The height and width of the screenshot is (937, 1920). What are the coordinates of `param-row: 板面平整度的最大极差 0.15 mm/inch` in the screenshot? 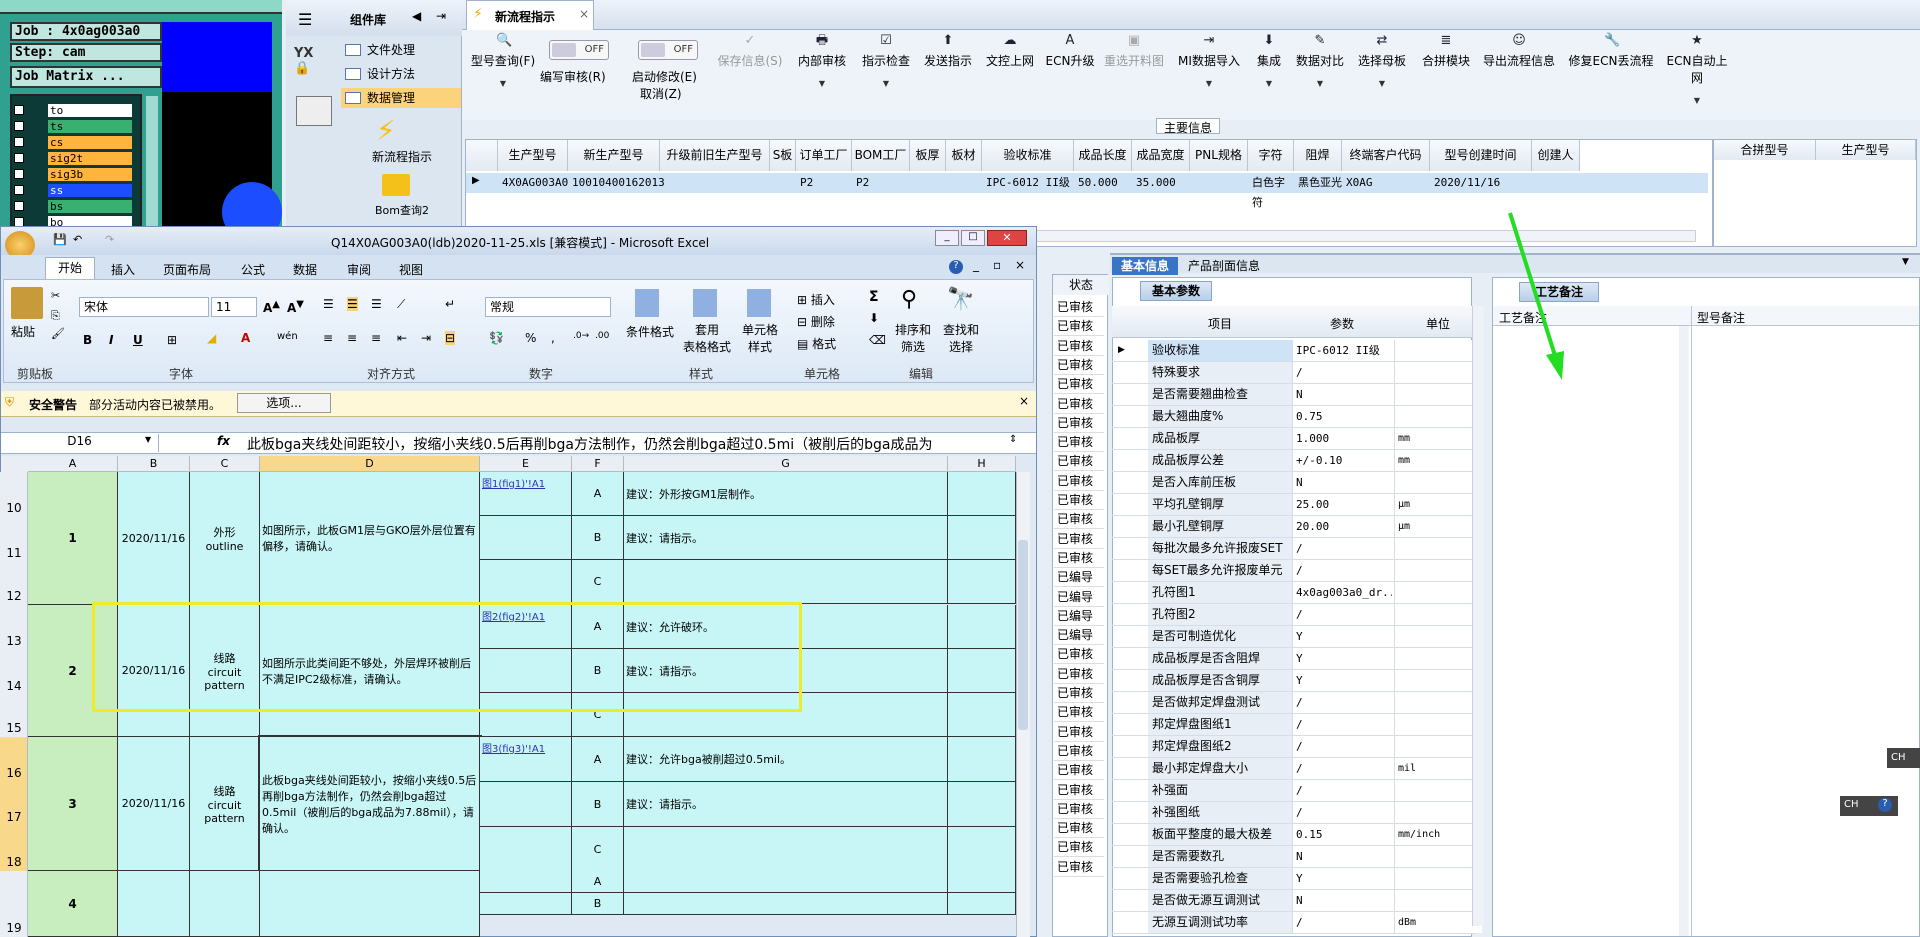 It's located at (1297, 835).